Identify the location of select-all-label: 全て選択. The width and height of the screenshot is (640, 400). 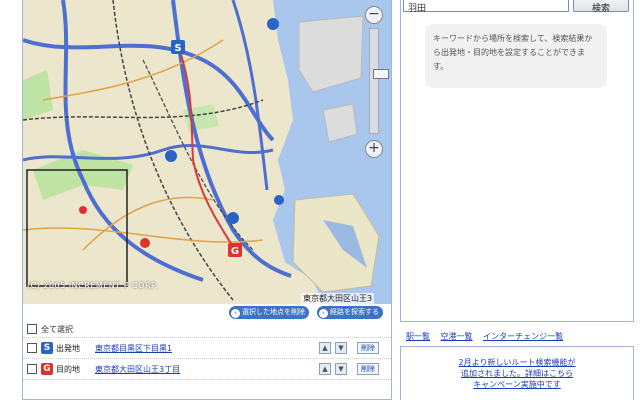
(57, 329).